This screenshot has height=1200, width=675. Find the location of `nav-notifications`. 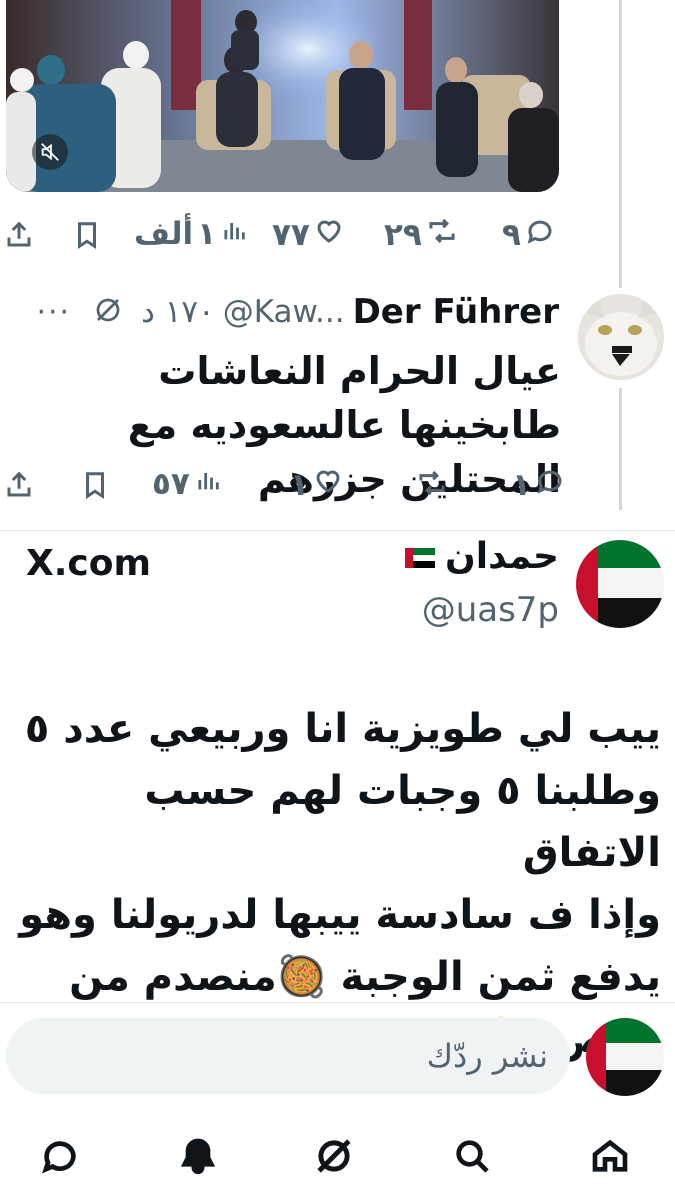

nav-notifications is located at coordinates (198, 1158).